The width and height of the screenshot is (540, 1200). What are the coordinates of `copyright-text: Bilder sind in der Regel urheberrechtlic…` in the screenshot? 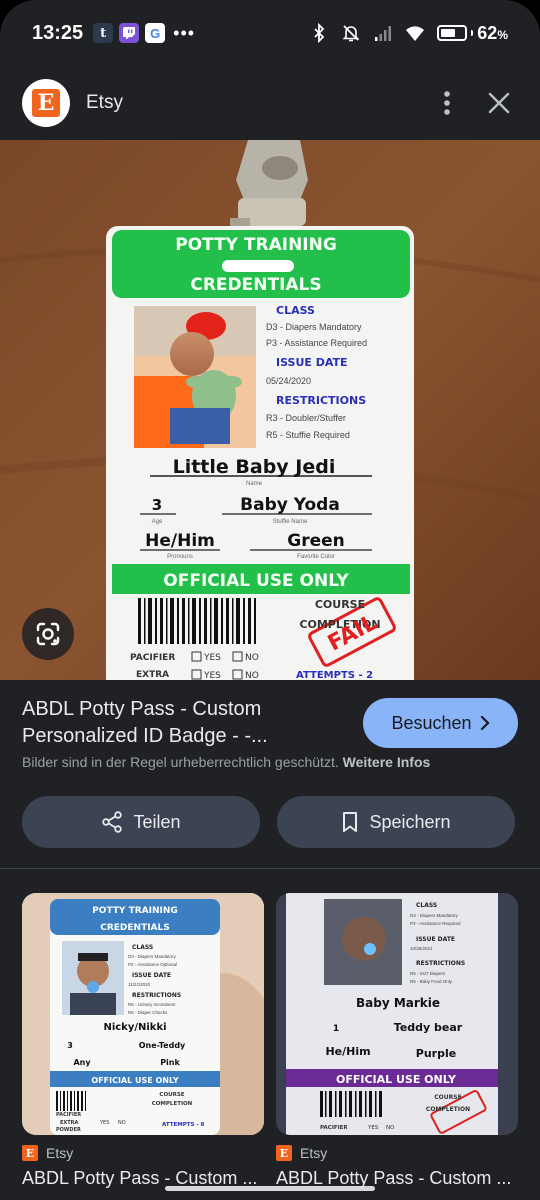 It's located at (180, 762).